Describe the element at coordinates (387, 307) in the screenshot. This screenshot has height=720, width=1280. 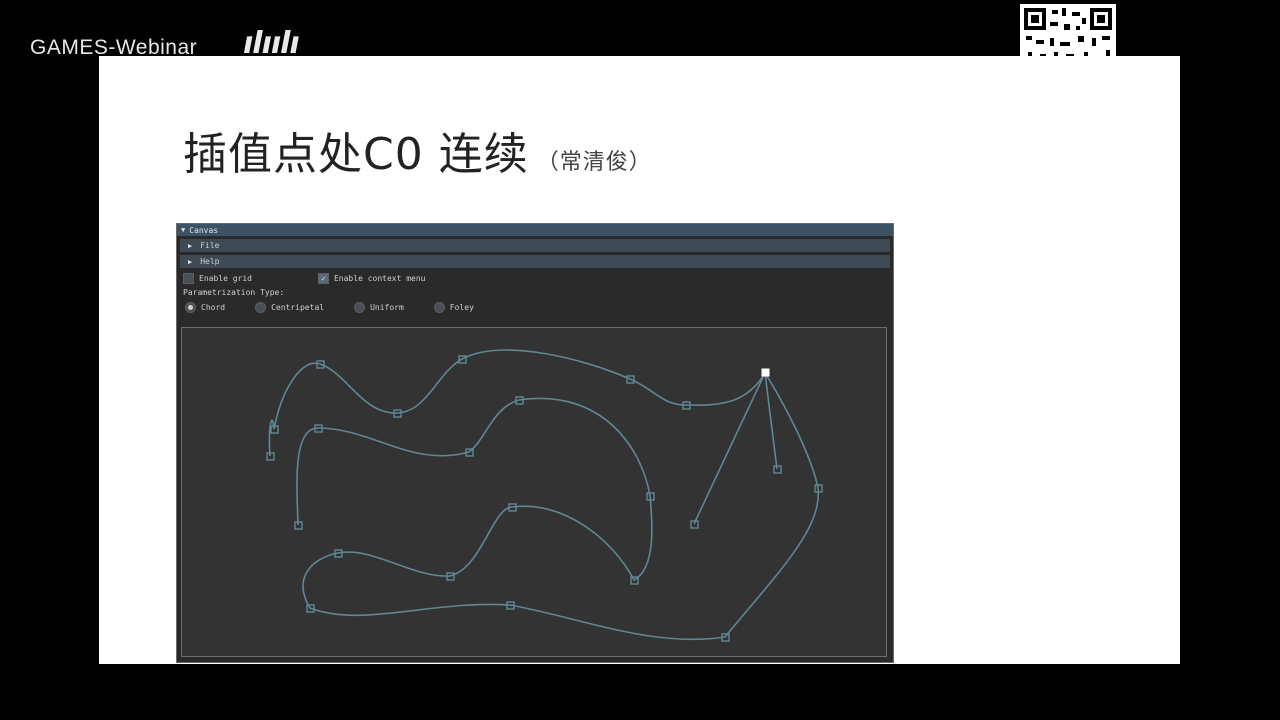
I see `radio-uniform-label: Uniform` at that location.